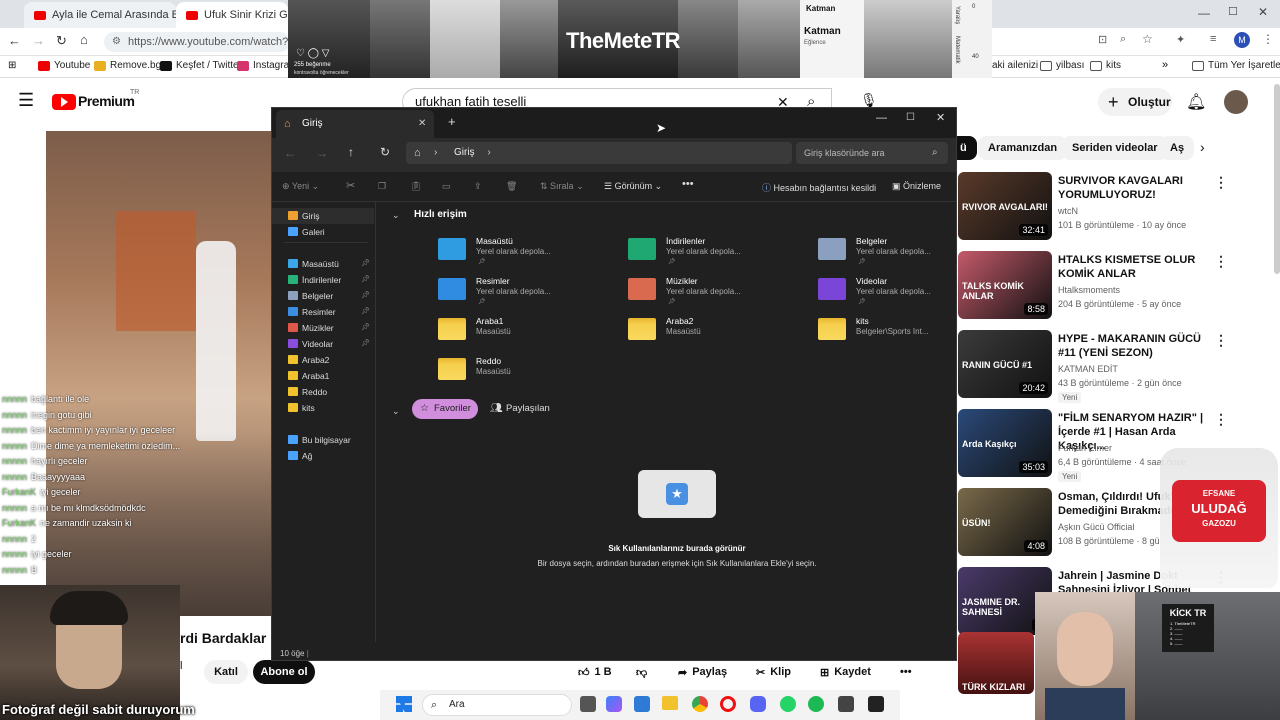  I want to click on hamburger-menu-icon: ☰, so click(26, 100).